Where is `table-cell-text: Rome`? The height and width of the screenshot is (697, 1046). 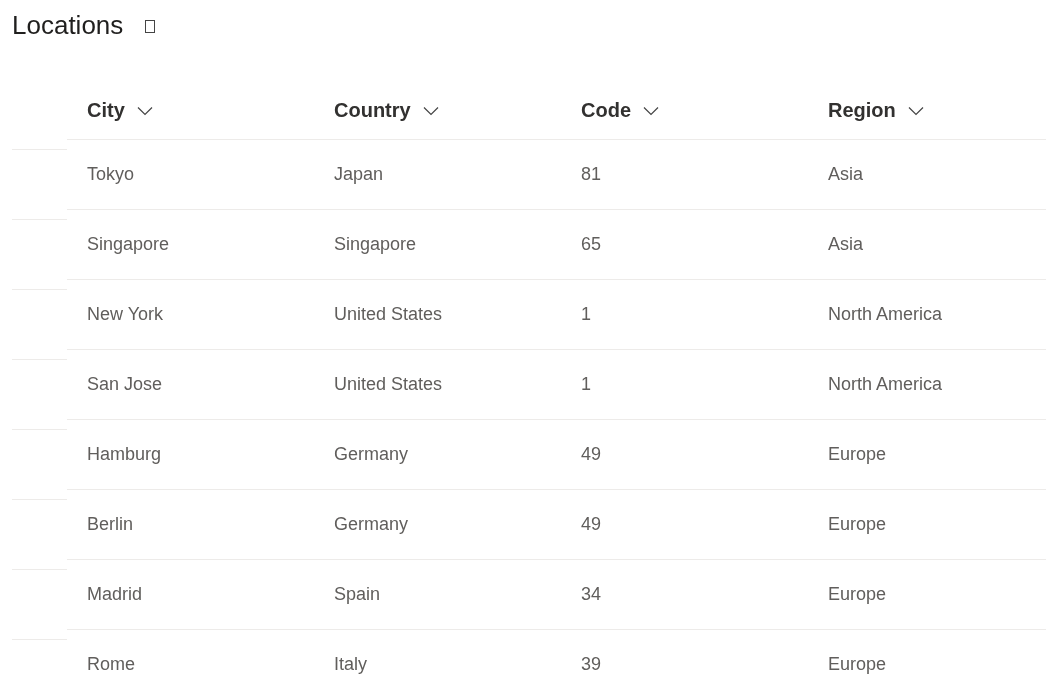
table-cell-text: Rome is located at coordinates (111, 664).